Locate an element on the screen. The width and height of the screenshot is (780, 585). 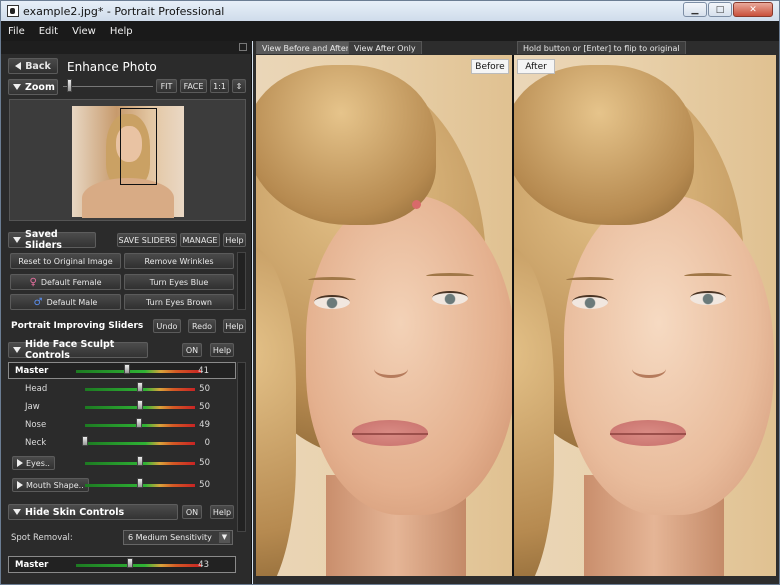
slider-master: Master 41 is located at coordinates (122, 370).